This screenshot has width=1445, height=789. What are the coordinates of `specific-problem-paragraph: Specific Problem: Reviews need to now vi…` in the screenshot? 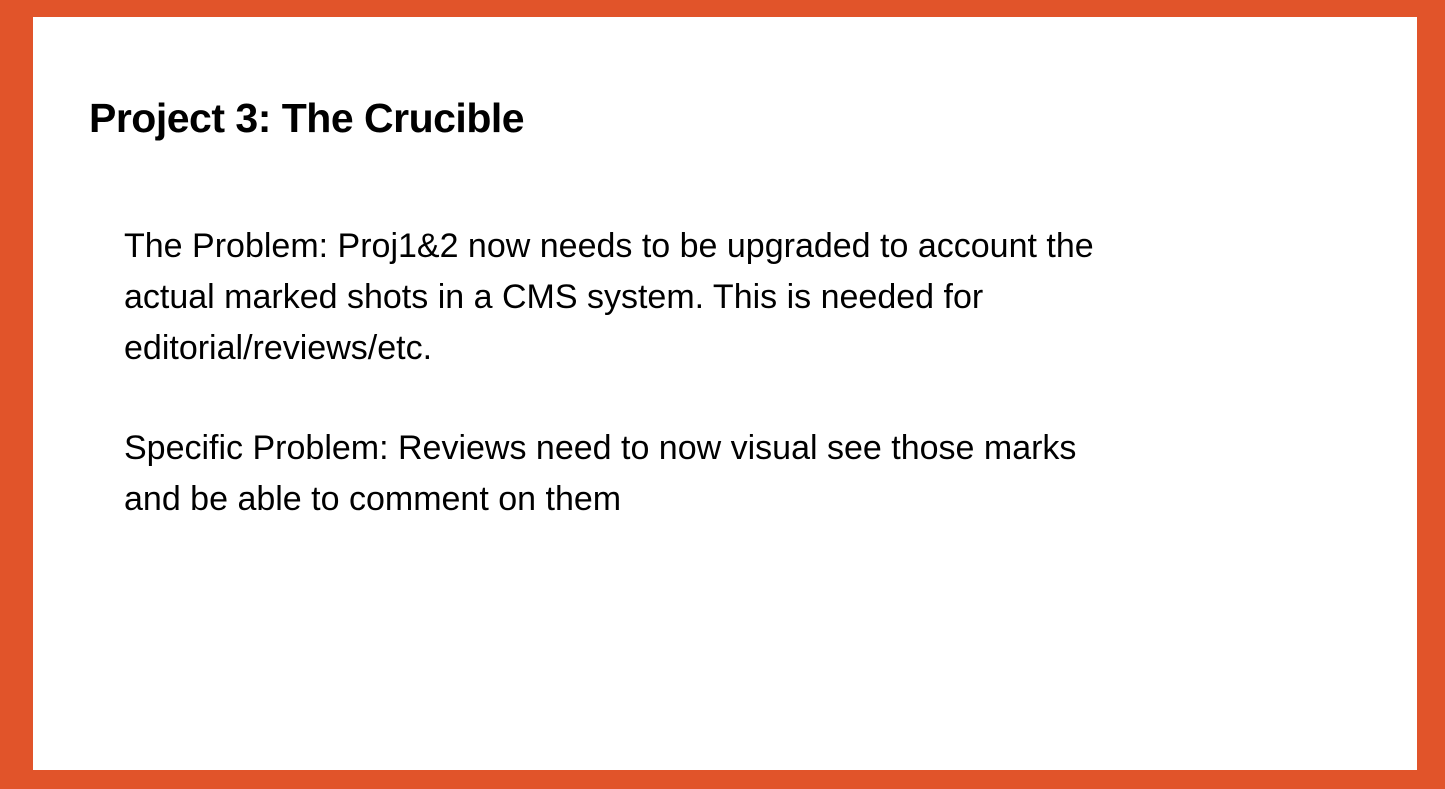 It's located at (600, 473).